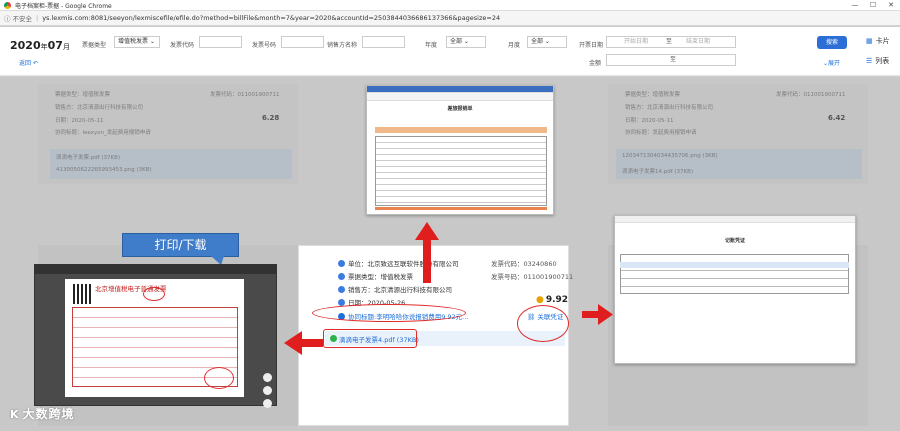 Image resolution: width=900 pixels, height=431 pixels. What do you see at coordinates (591, 314) in the screenshot?
I see `right-arrow-shaft` at bounding box center [591, 314].